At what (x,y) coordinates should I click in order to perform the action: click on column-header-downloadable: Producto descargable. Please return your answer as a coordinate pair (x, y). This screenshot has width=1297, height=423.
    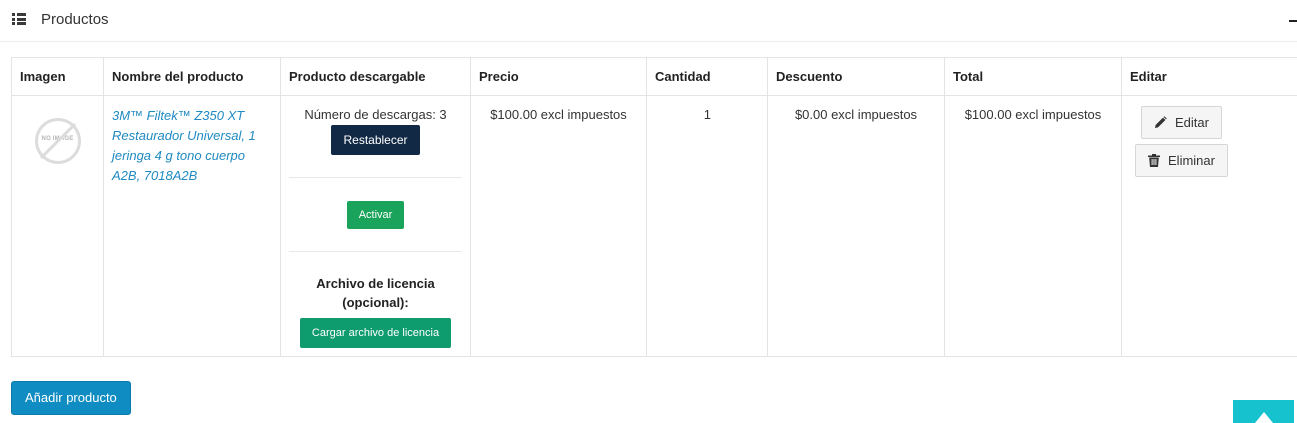
    Looking at the image, I should click on (375, 76).